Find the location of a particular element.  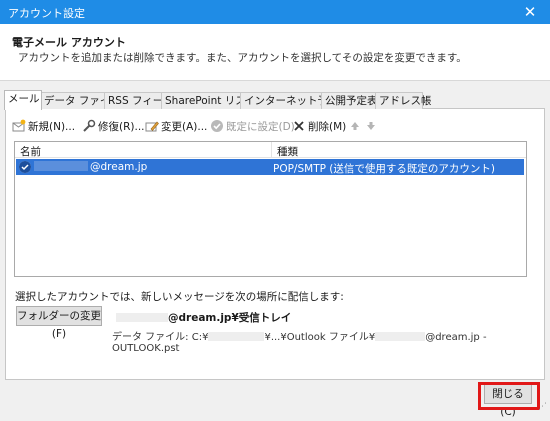

highlight-box is located at coordinates (509, 396).